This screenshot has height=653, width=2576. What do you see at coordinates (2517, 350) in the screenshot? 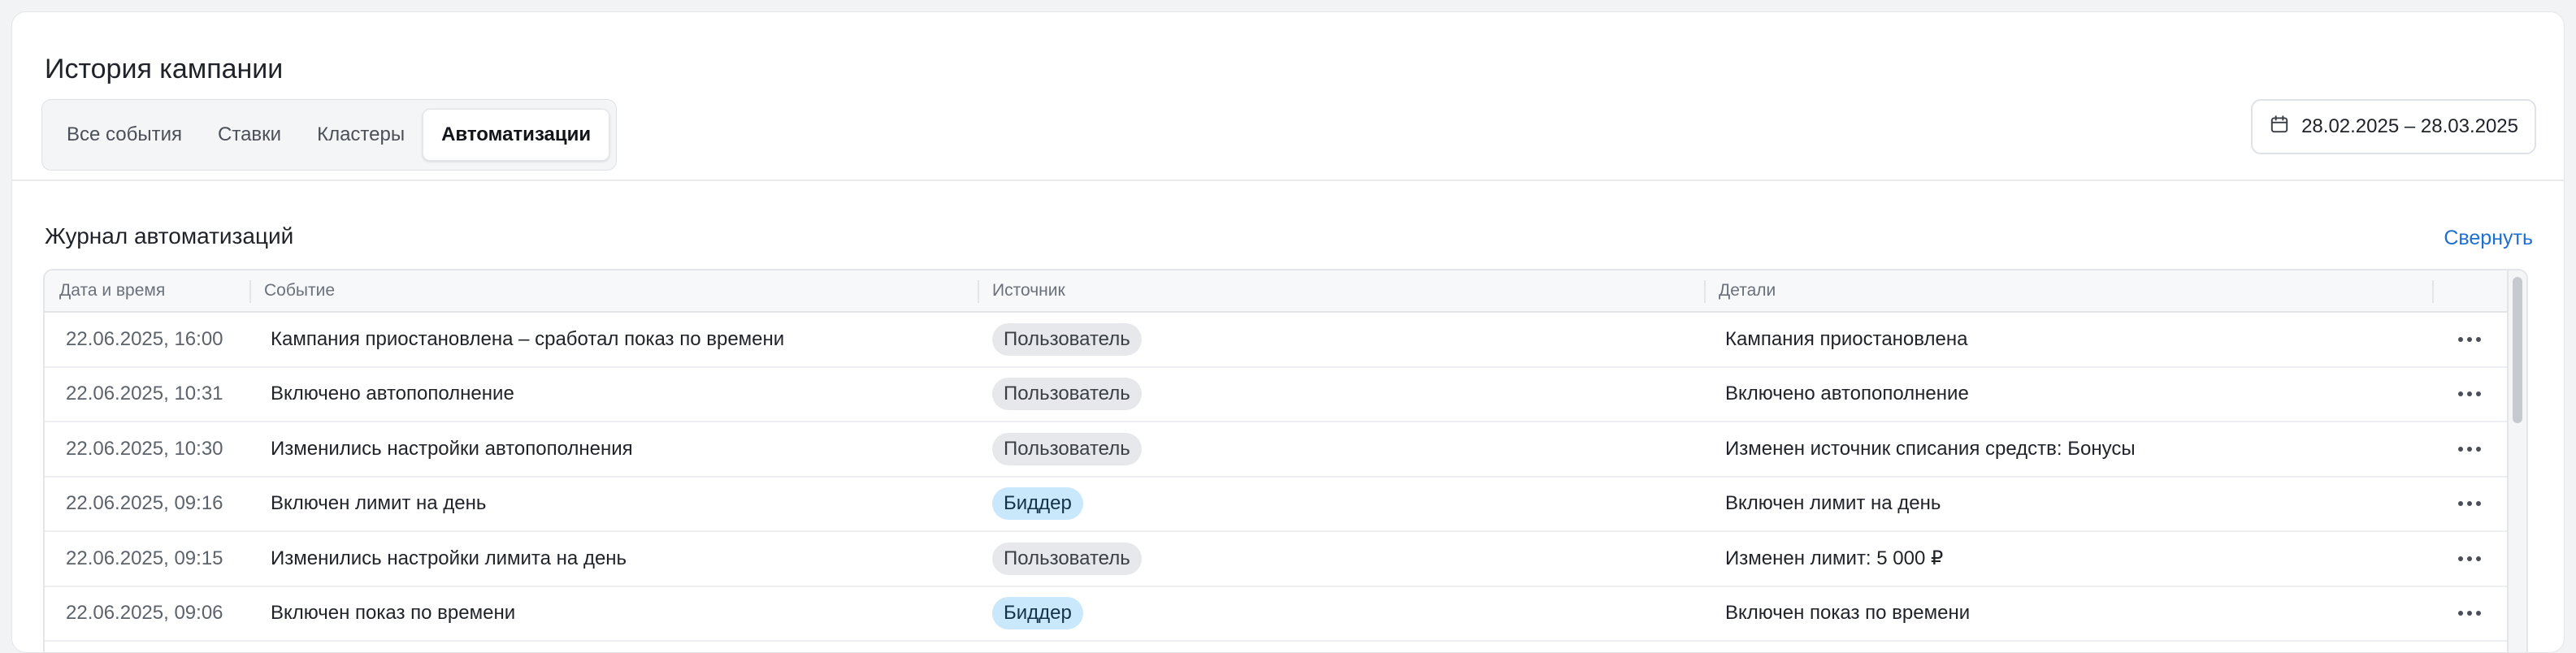
I see `scrollbar-thumb` at bounding box center [2517, 350].